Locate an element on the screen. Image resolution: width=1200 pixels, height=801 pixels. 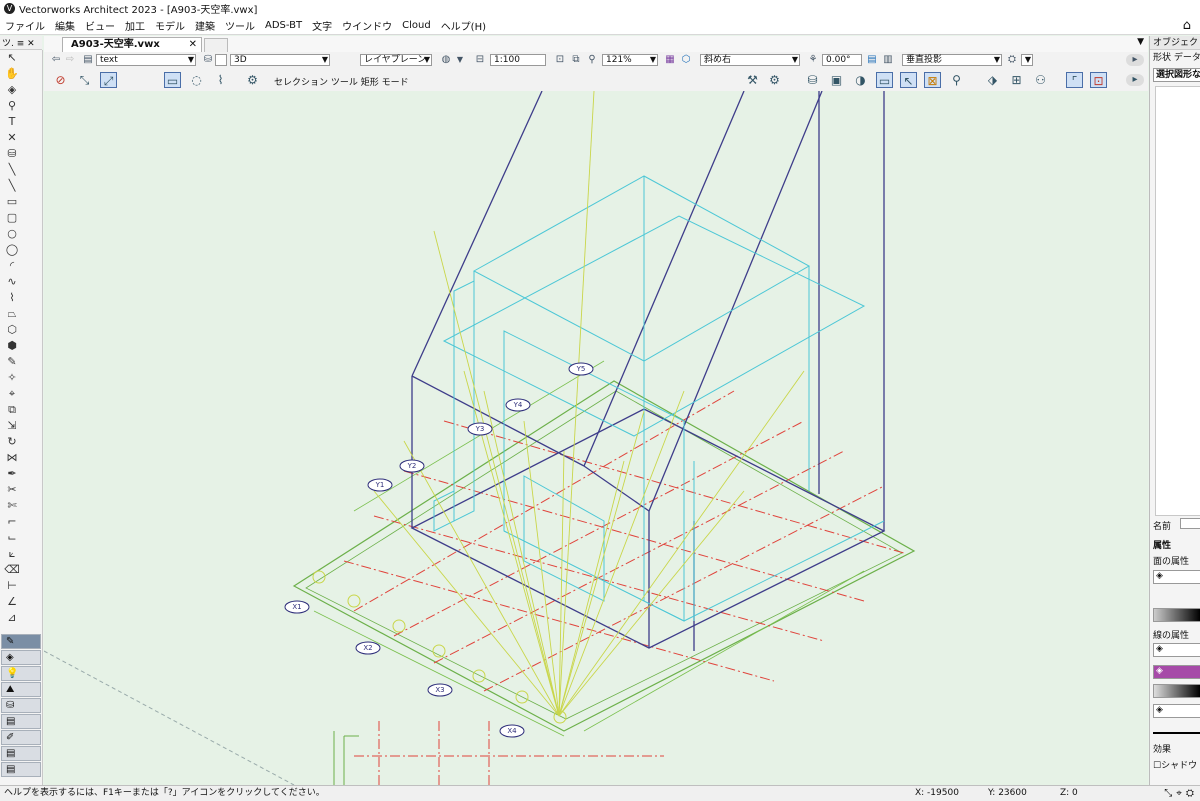
menu-view: ビュー is located at coordinates (100, 25).